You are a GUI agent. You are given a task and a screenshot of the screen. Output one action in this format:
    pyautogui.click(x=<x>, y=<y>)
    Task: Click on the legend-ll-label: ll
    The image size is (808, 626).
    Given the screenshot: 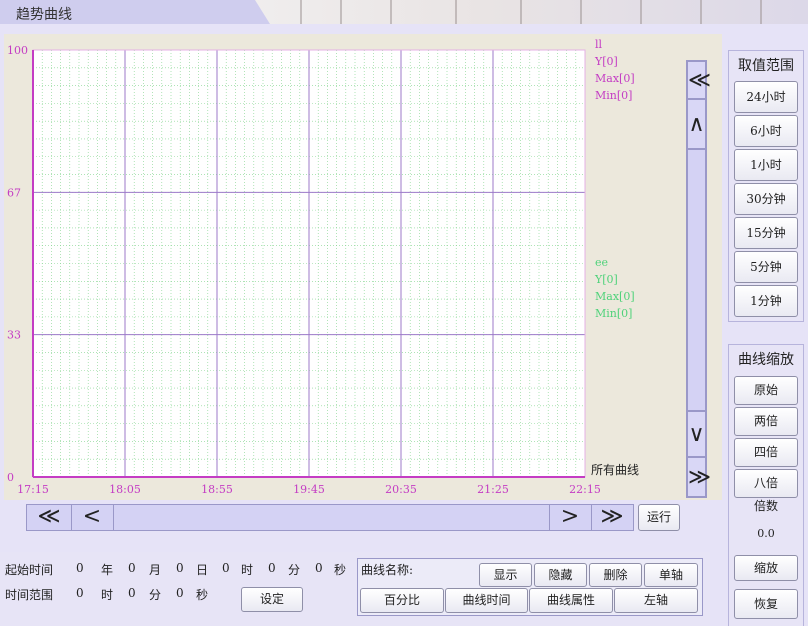 What is the action you would take?
    pyautogui.click(x=599, y=44)
    